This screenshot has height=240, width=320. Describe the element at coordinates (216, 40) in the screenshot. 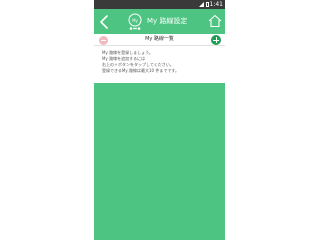

I see `add-route-button` at that location.